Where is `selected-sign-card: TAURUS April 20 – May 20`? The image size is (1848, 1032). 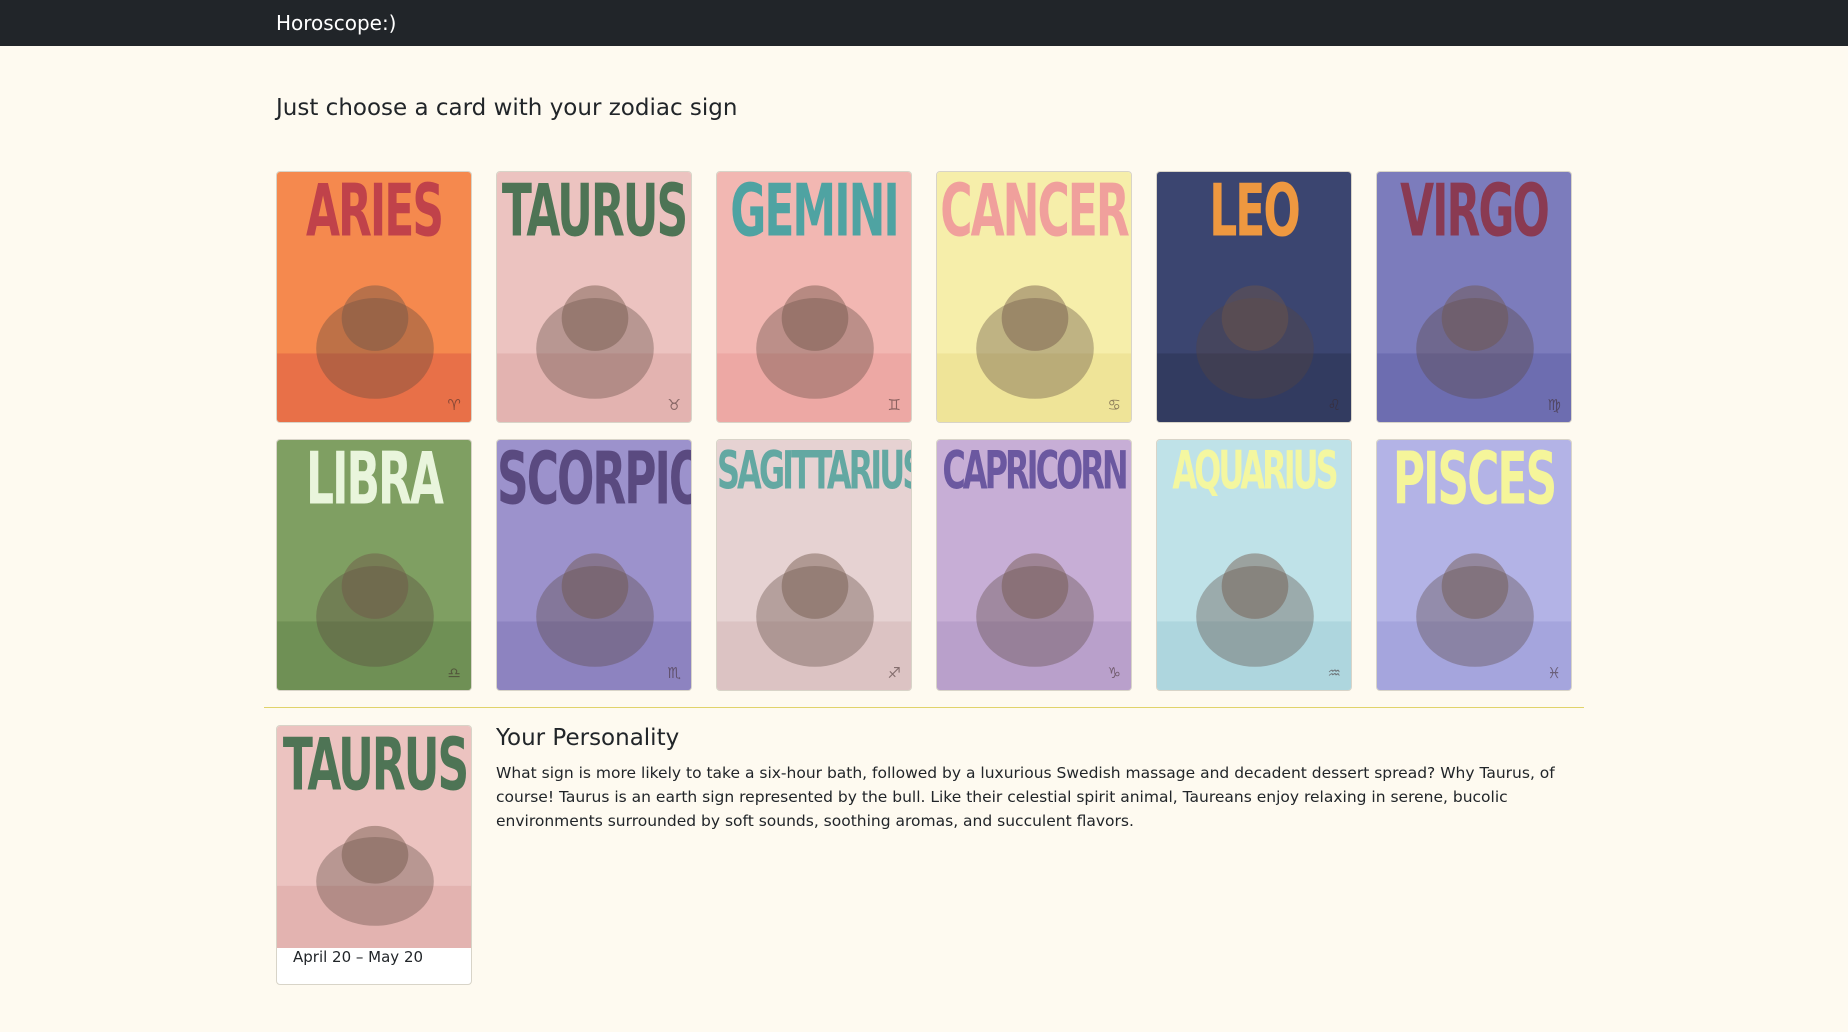
selected-sign-card: TAURUS April 20 – May 20 is located at coordinates (374, 855).